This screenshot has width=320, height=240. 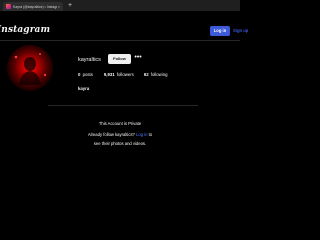 What do you see at coordinates (89, 60) in the screenshot?
I see `profile-username: kayraltics` at bounding box center [89, 60].